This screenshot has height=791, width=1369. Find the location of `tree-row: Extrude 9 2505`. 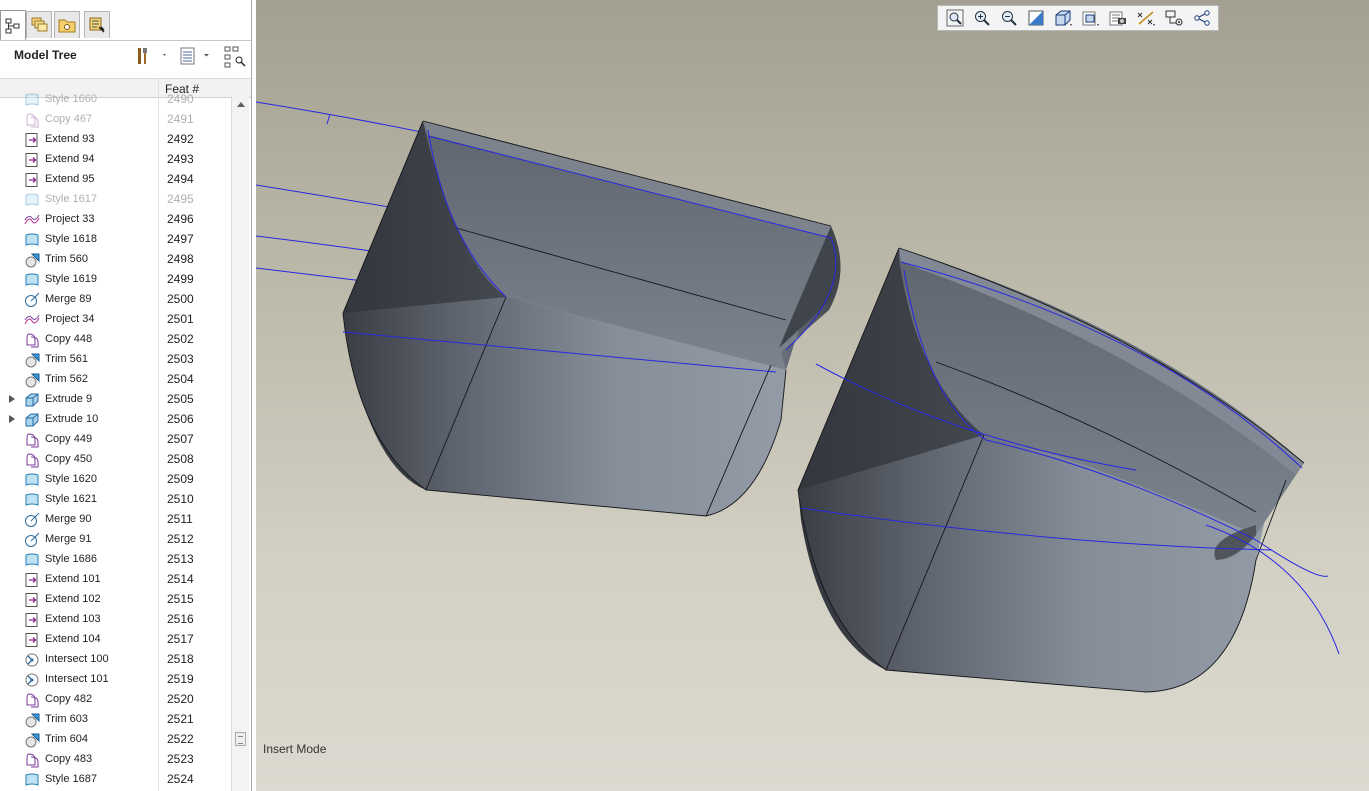

tree-row: Extrude 9 2505 is located at coordinates (115, 400).